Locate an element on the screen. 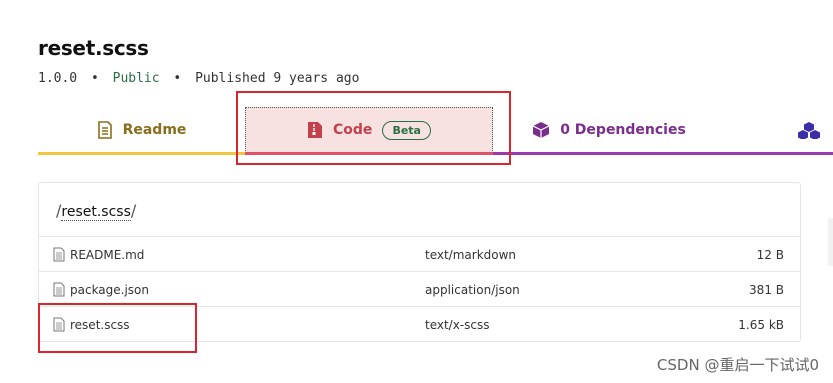  package-meta: 1.0.0 • Public • Published 9 years ago is located at coordinates (198, 78).